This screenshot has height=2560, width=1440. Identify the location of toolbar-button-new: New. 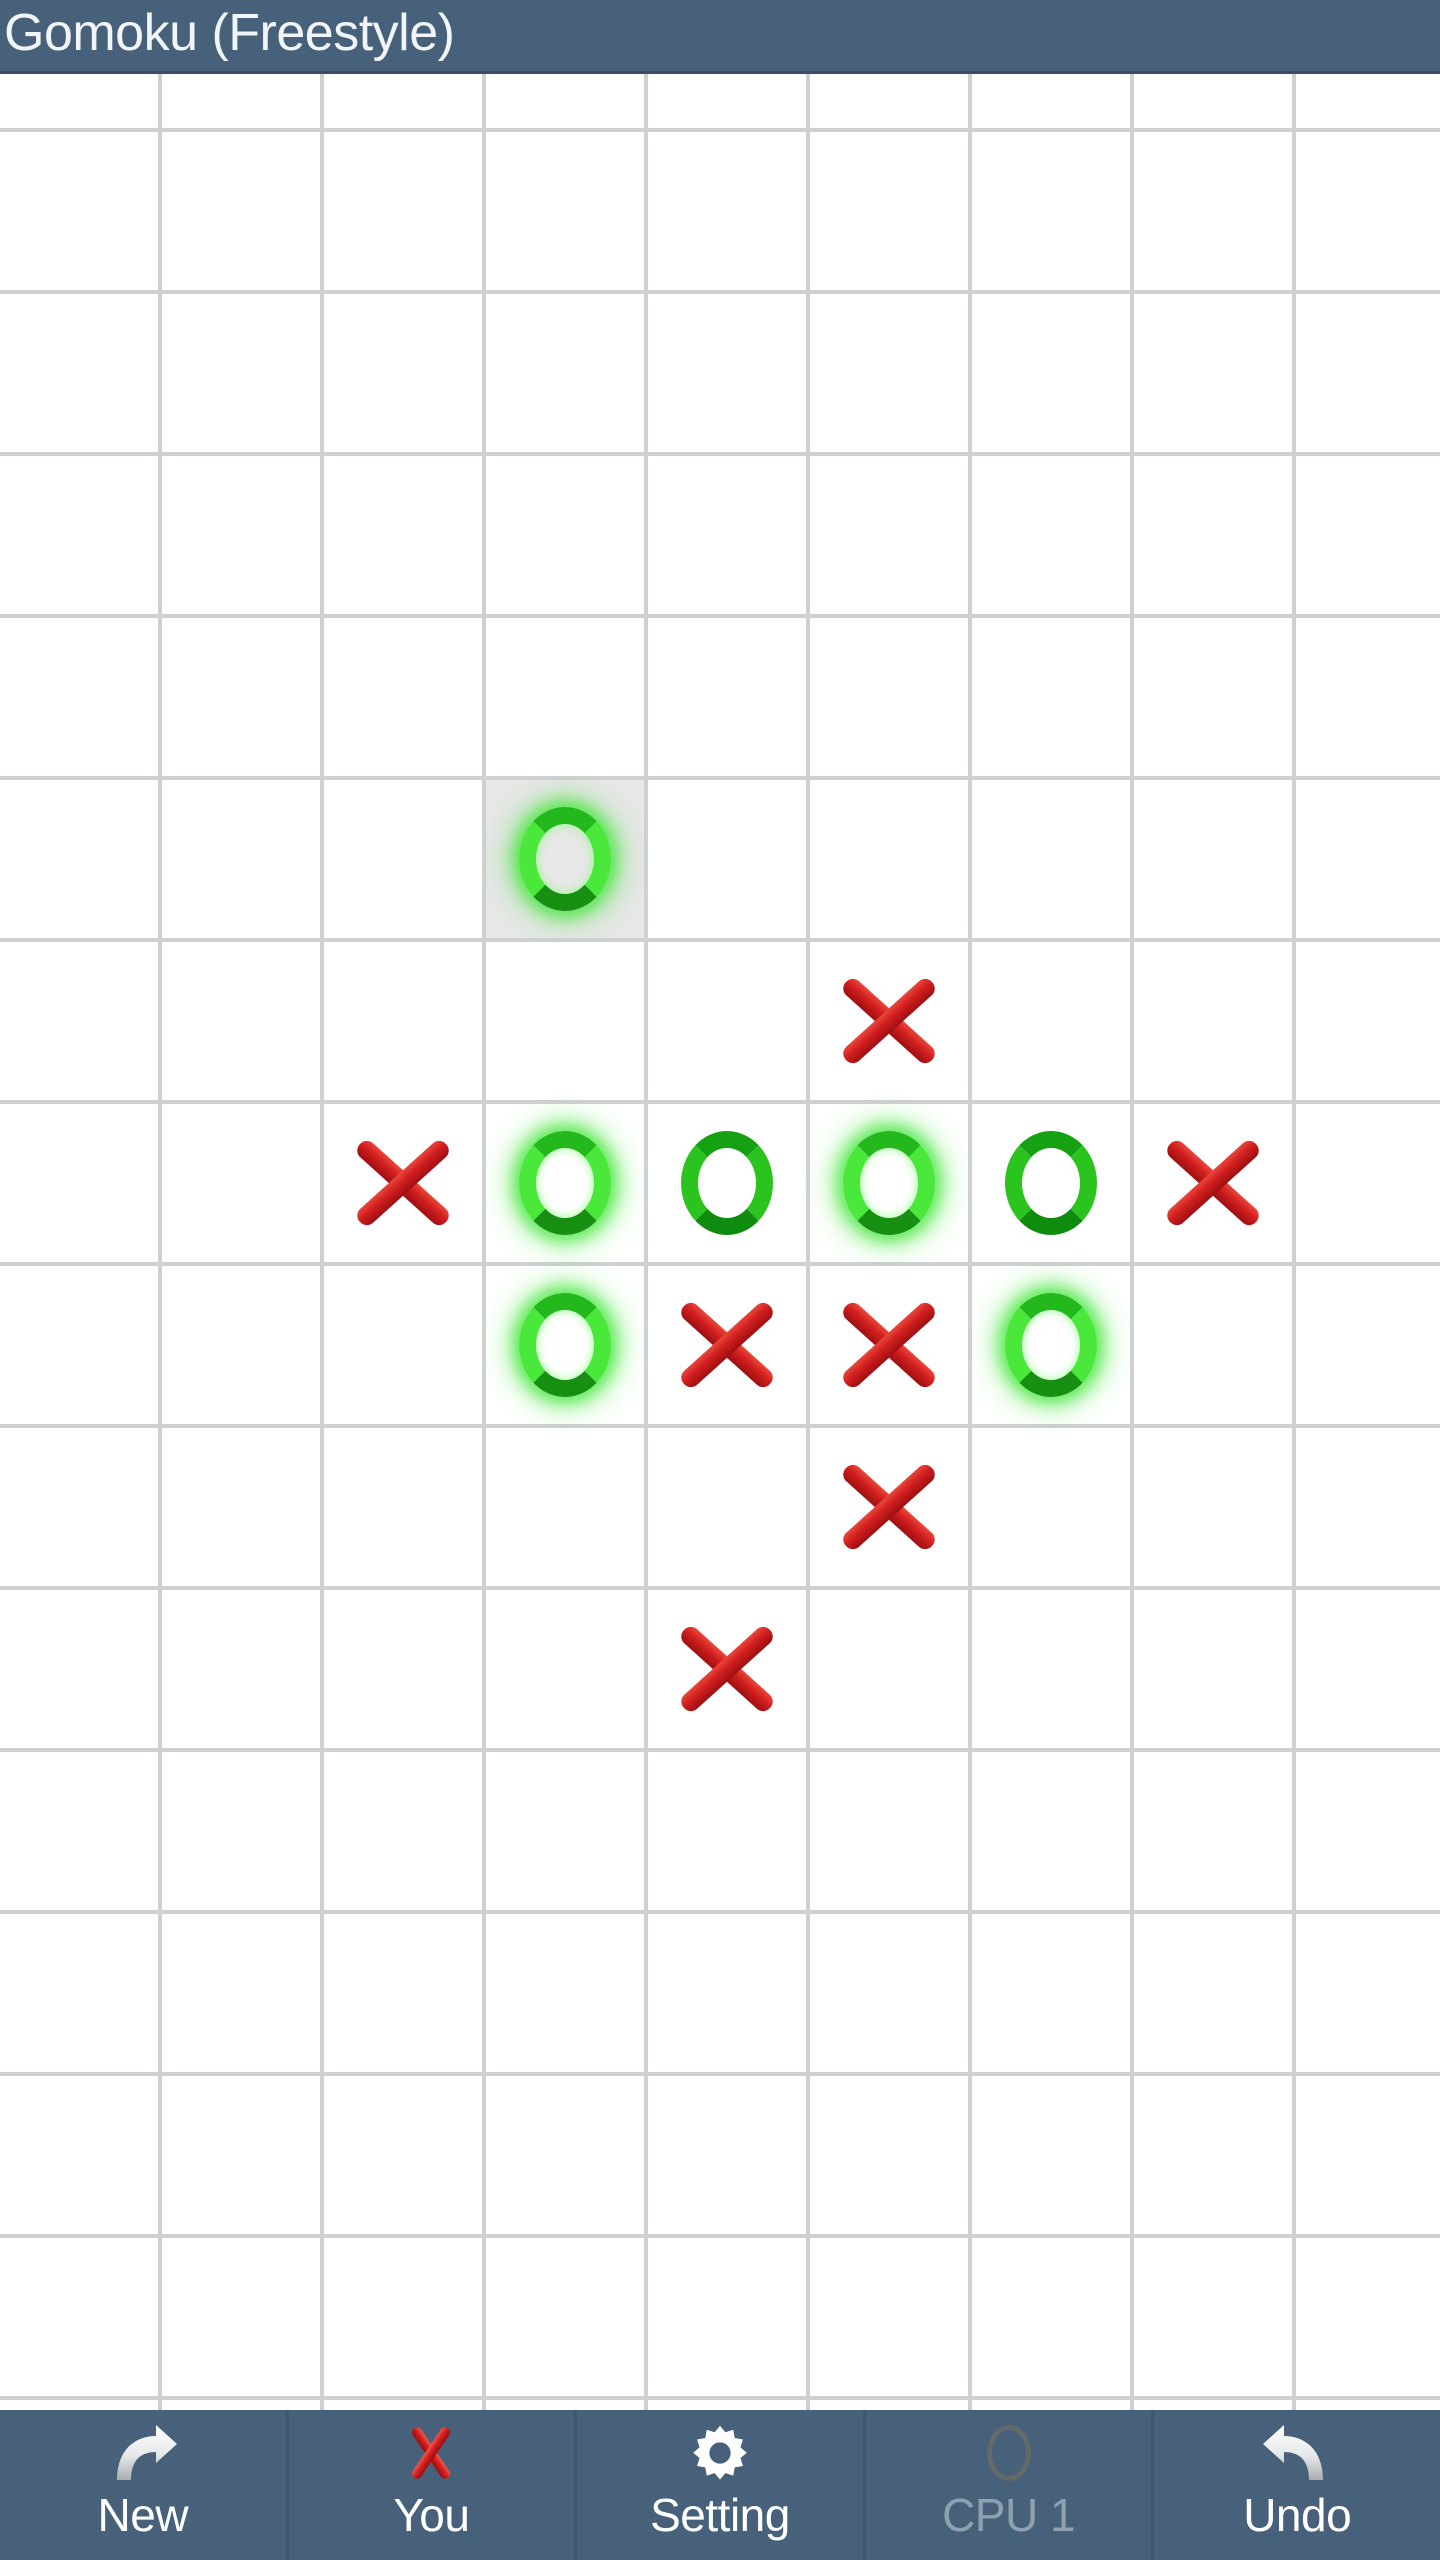
(144, 2485).